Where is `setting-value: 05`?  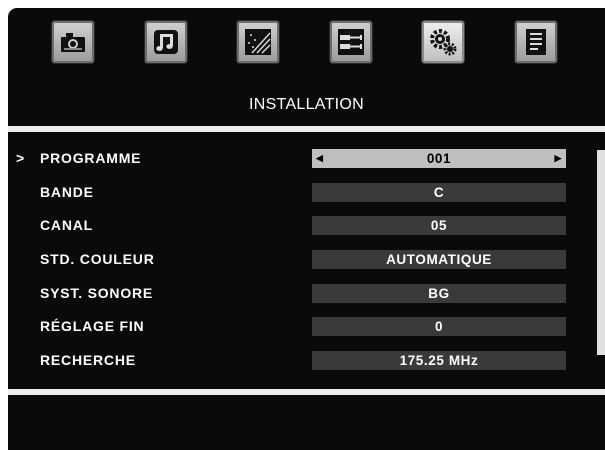
setting-value: 05 is located at coordinates (439, 225).